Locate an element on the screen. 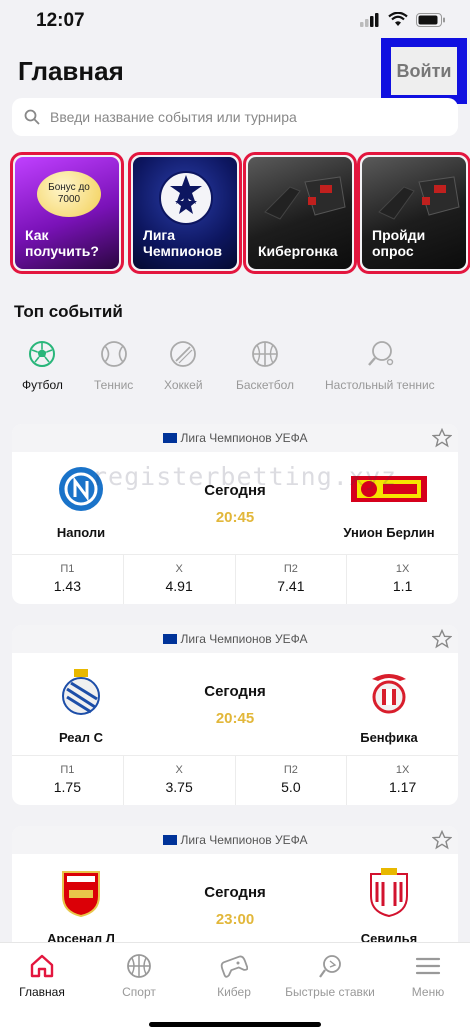 The height and width of the screenshot is (1034, 470). away-team: Бенфика is located at coordinates (389, 706).